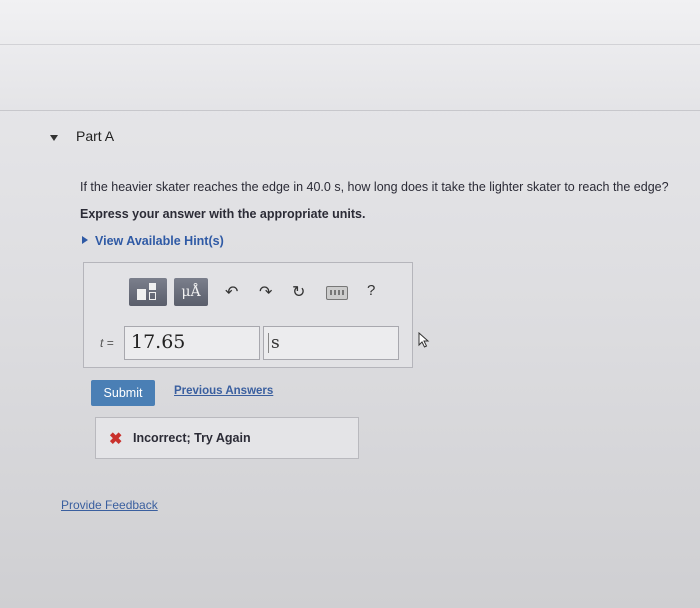 This screenshot has height=608, width=700. What do you see at coordinates (85, 240) in the screenshot?
I see `caret-right-icon` at bounding box center [85, 240].